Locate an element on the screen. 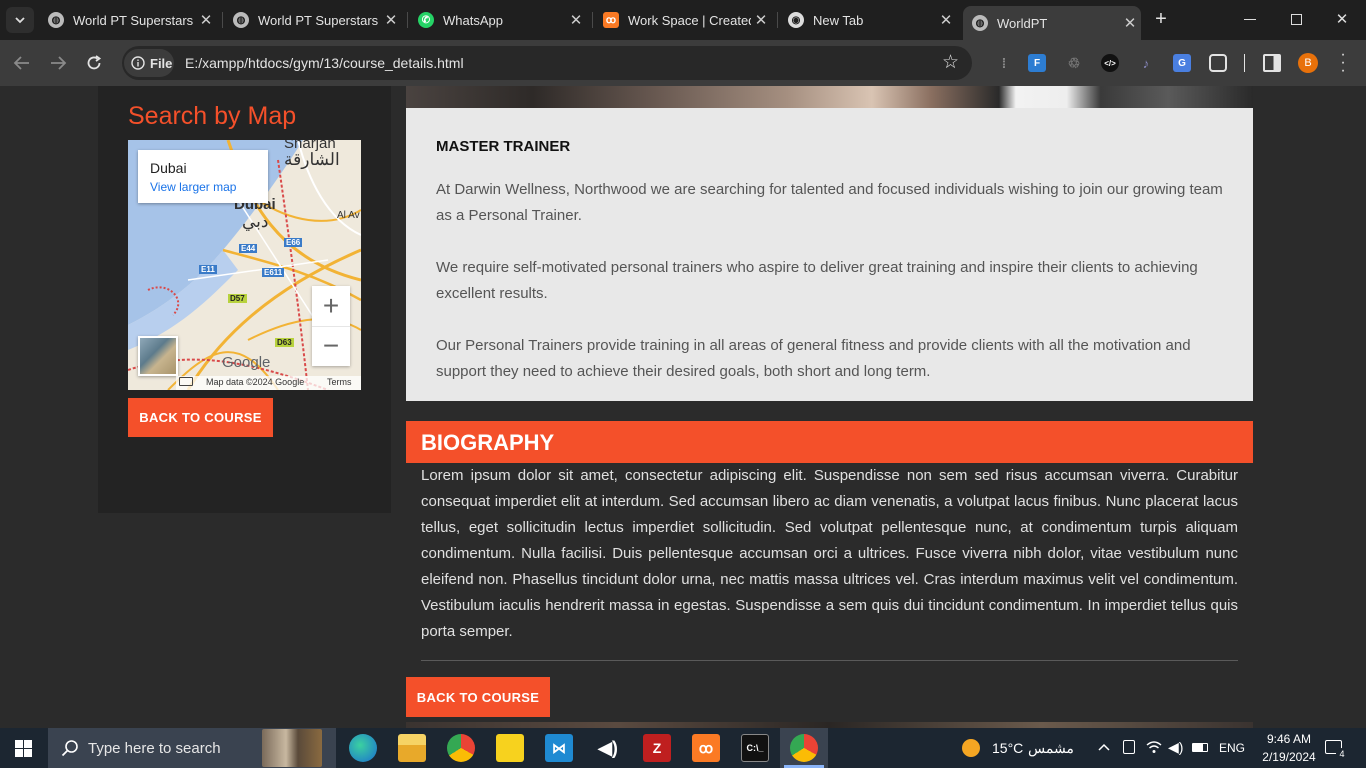  audio-extension-icon: ♪ is located at coordinates (1146, 63).